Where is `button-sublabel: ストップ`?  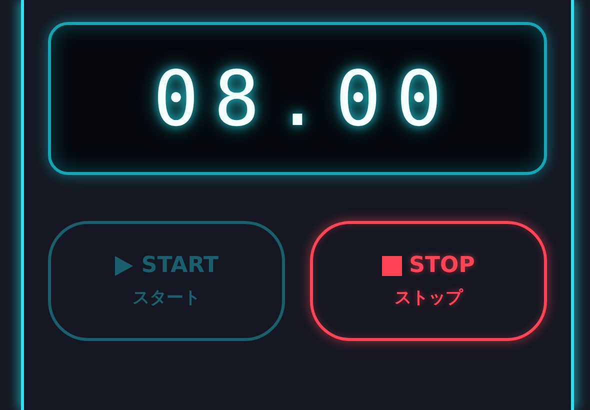
button-sublabel: ストップ is located at coordinates (428, 298).